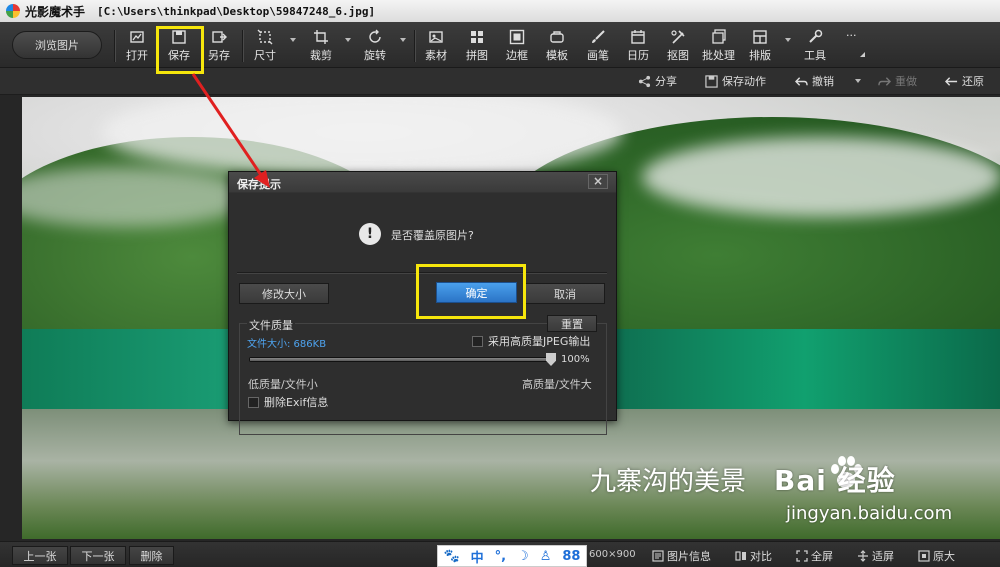 The height and width of the screenshot is (567, 1000). Describe the element at coordinates (370, 234) in the screenshot. I see `warning-icon: !` at that location.